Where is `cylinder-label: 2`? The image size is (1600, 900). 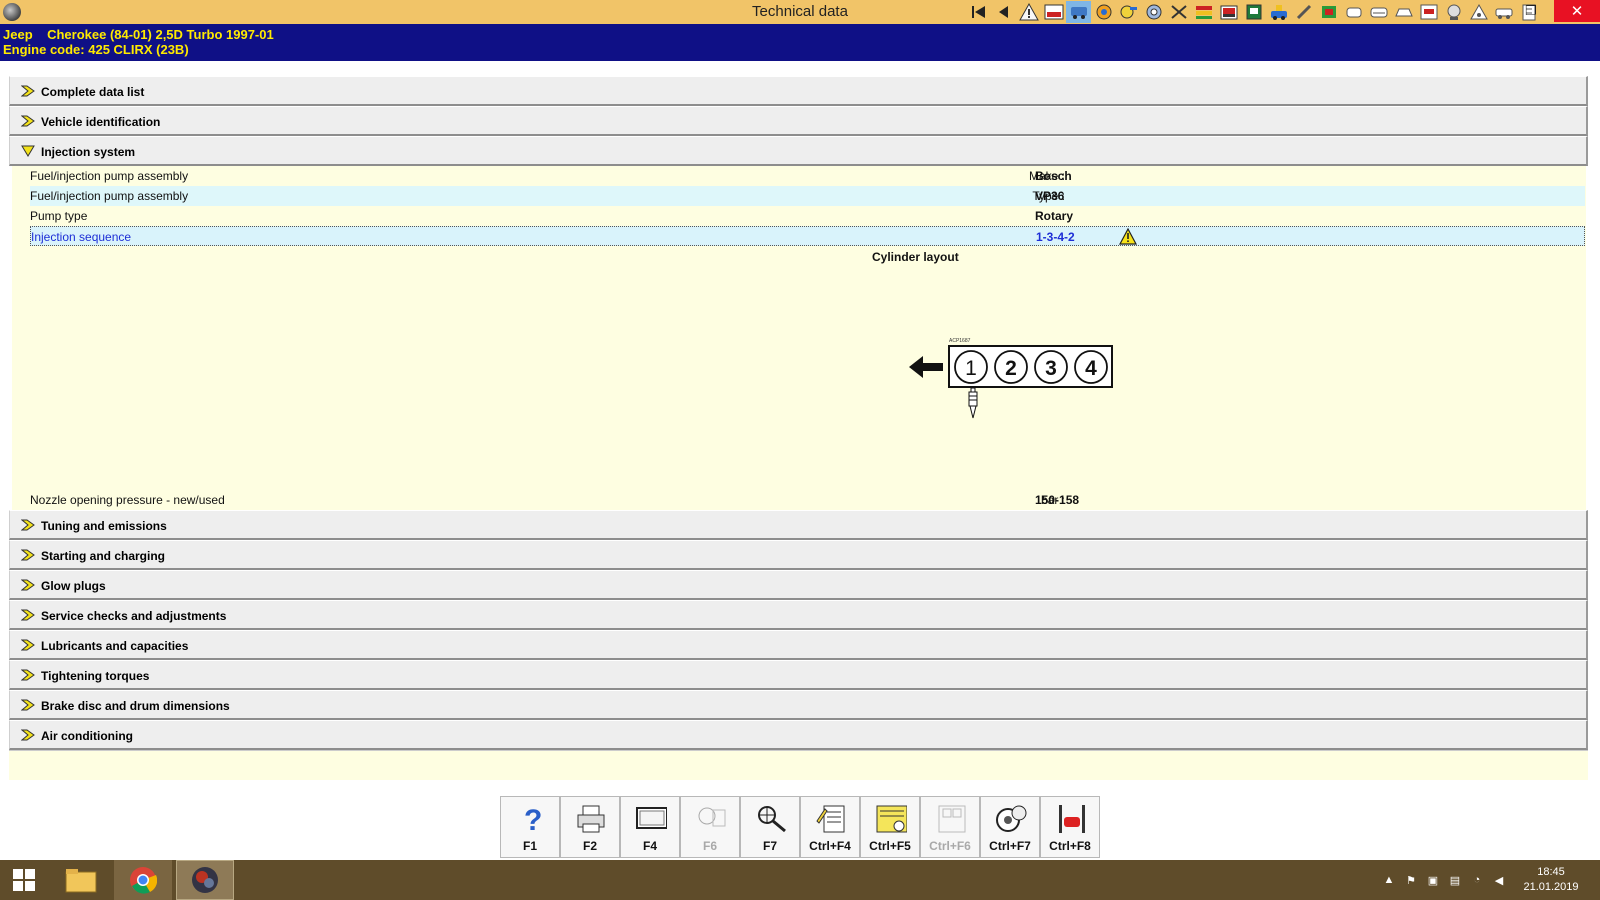
cylinder-label: 2 is located at coordinates (1011, 368).